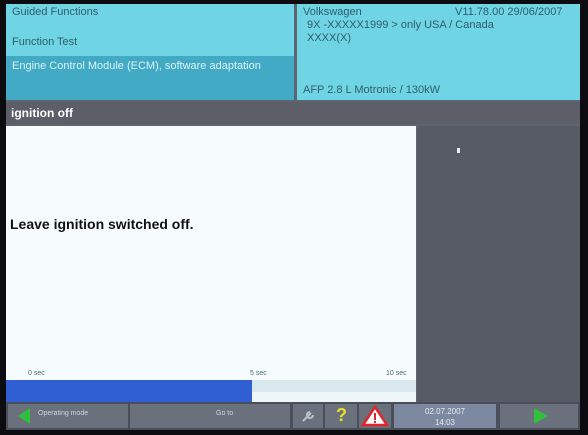  I want to click on wrench-icon, so click(308, 416).